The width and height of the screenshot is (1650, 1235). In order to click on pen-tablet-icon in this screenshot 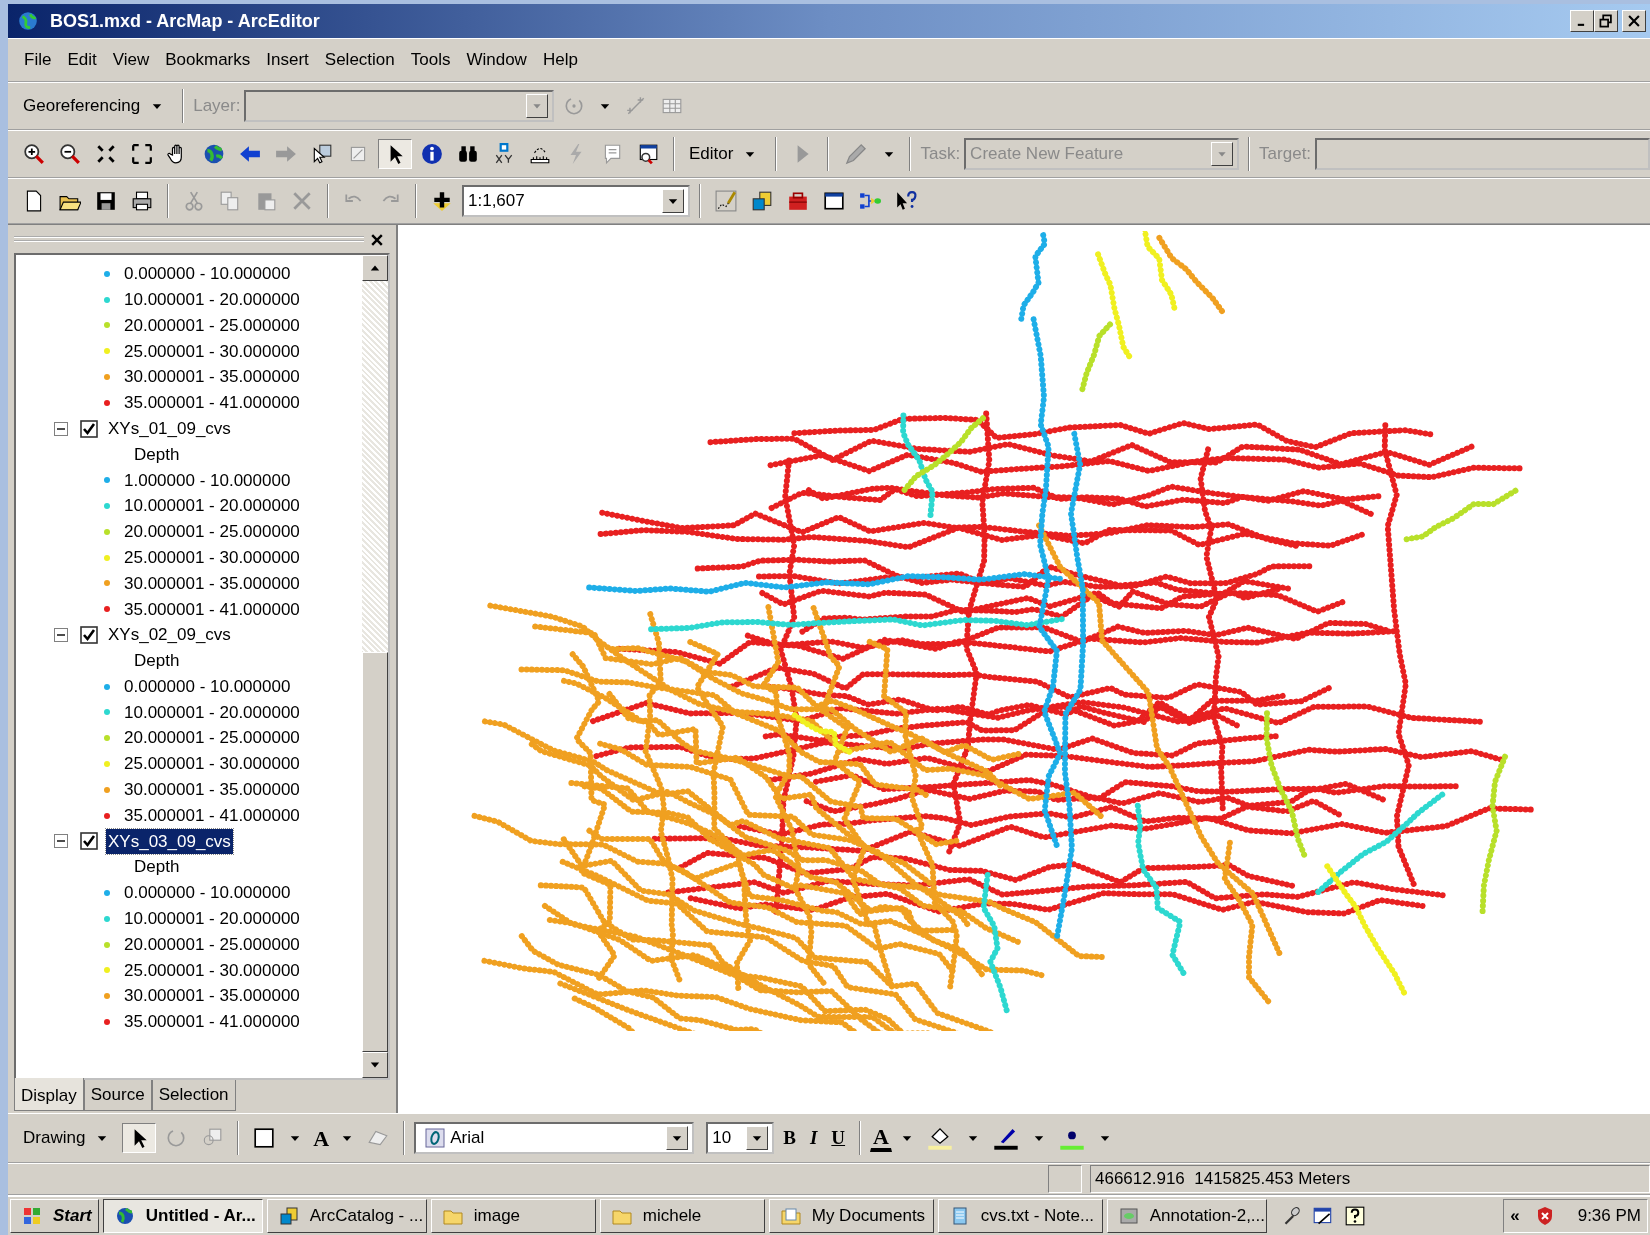, I will do `click(1322, 1216)`.